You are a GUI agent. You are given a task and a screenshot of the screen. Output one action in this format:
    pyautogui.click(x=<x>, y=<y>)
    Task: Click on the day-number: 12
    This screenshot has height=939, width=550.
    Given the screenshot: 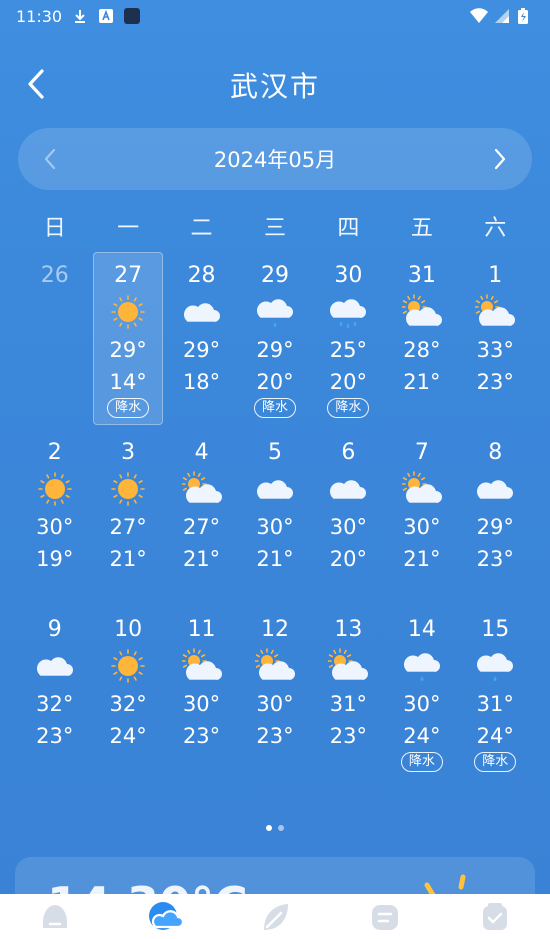 What is the action you would take?
    pyautogui.click(x=274, y=629)
    